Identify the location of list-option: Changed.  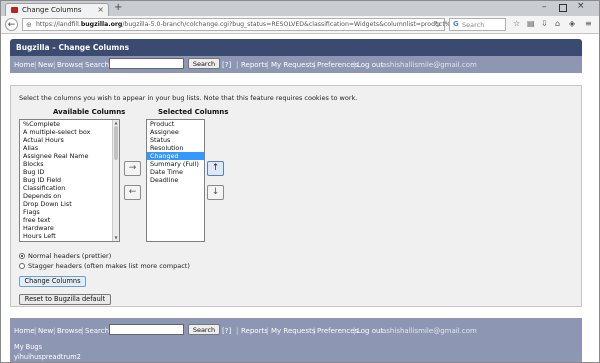
(175, 156).